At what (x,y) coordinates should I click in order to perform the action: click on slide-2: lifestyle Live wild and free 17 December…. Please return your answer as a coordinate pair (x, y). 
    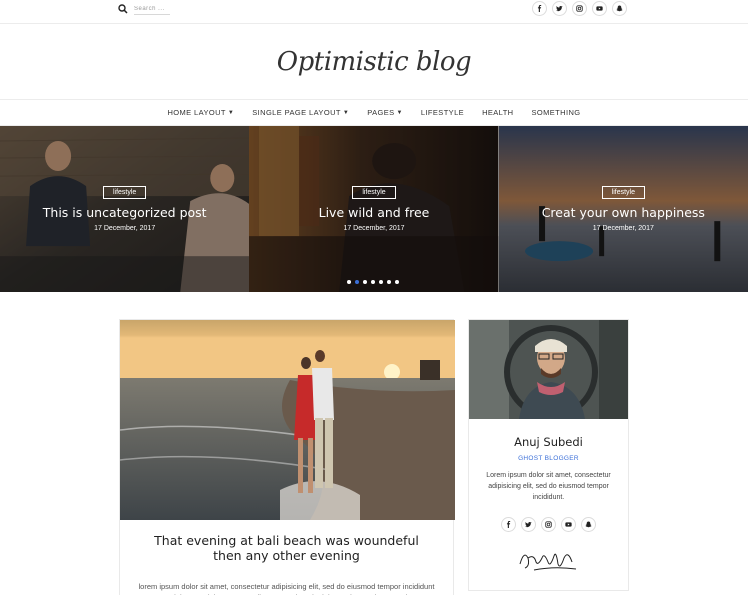
    Looking at the image, I should click on (374, 209).